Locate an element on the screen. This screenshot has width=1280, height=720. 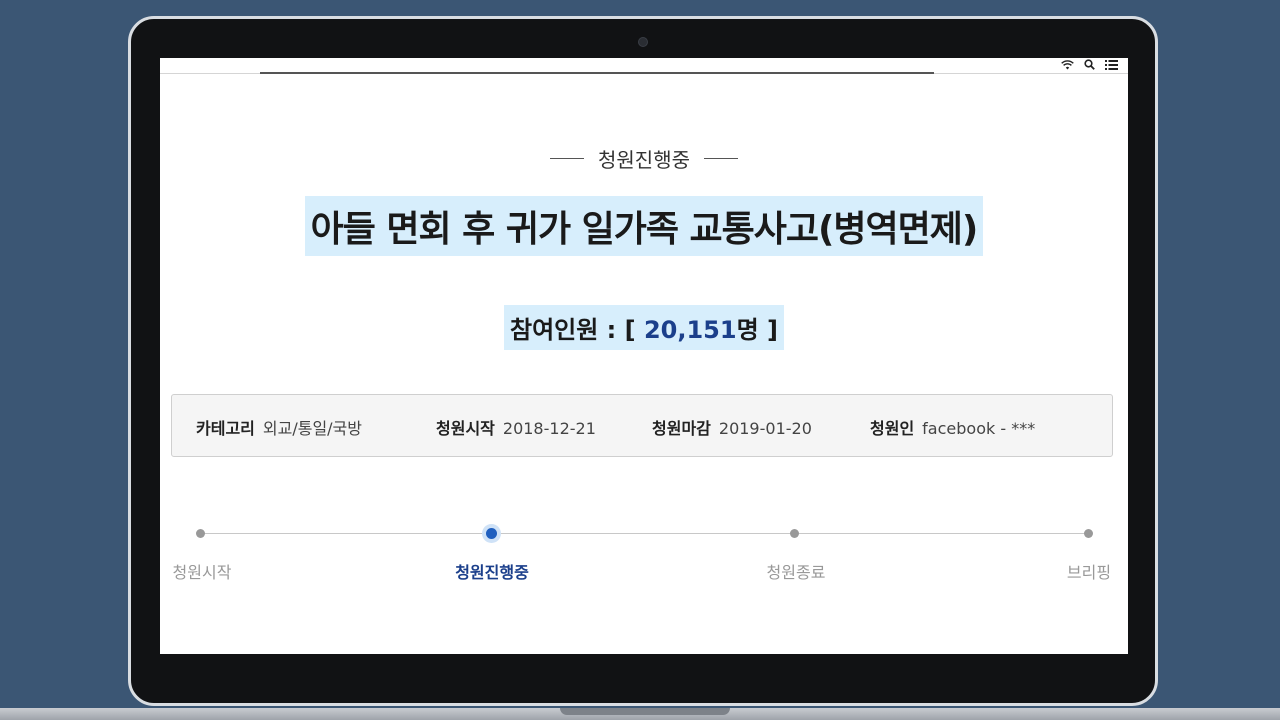
progress-track is located at coordinates (645, 533).